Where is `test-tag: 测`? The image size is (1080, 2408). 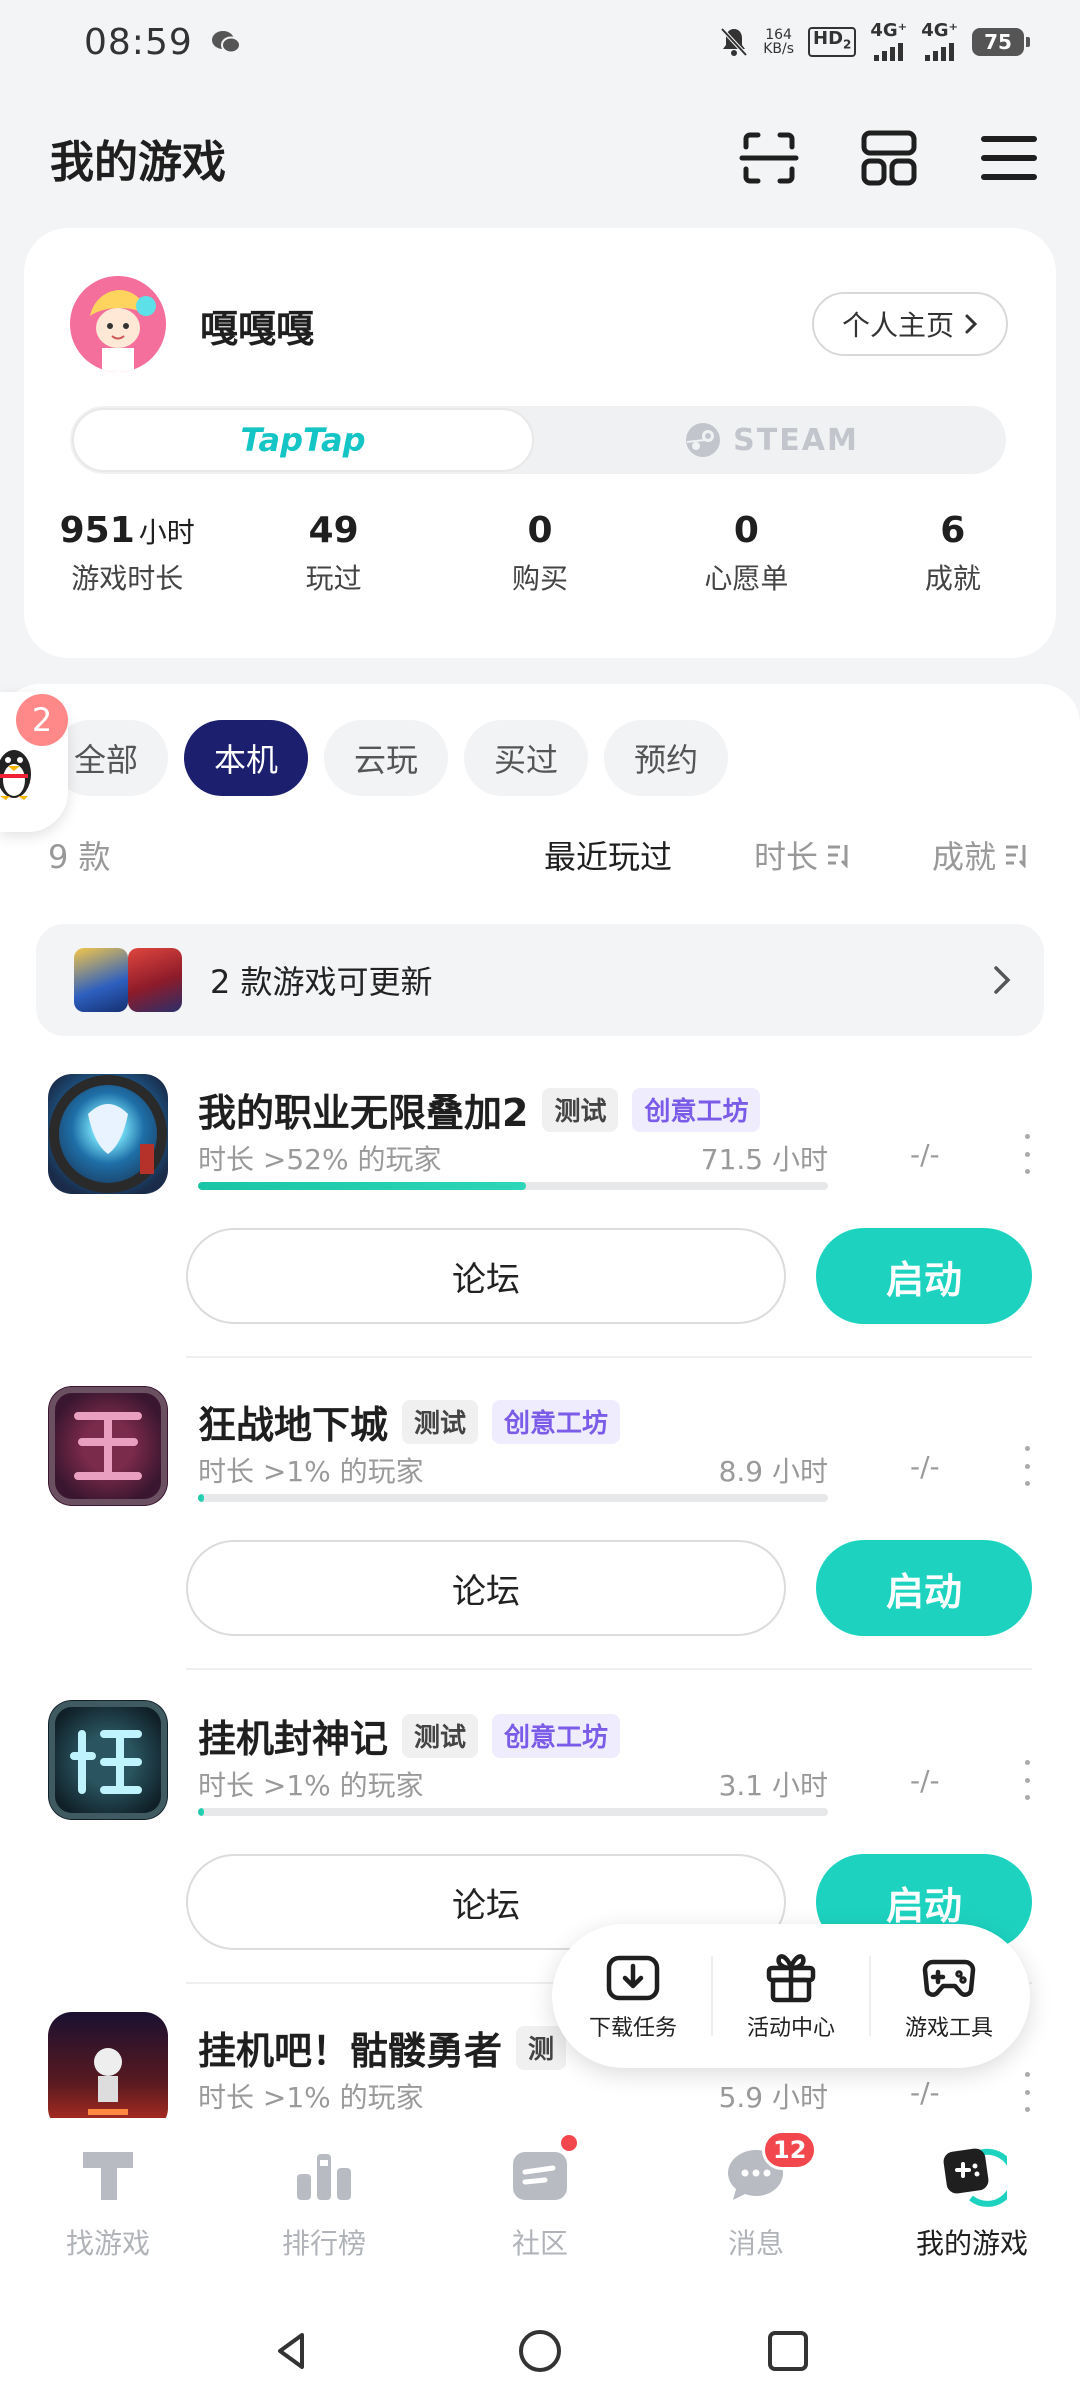 test-tag: 测 is located at coordinates (541, 2047).